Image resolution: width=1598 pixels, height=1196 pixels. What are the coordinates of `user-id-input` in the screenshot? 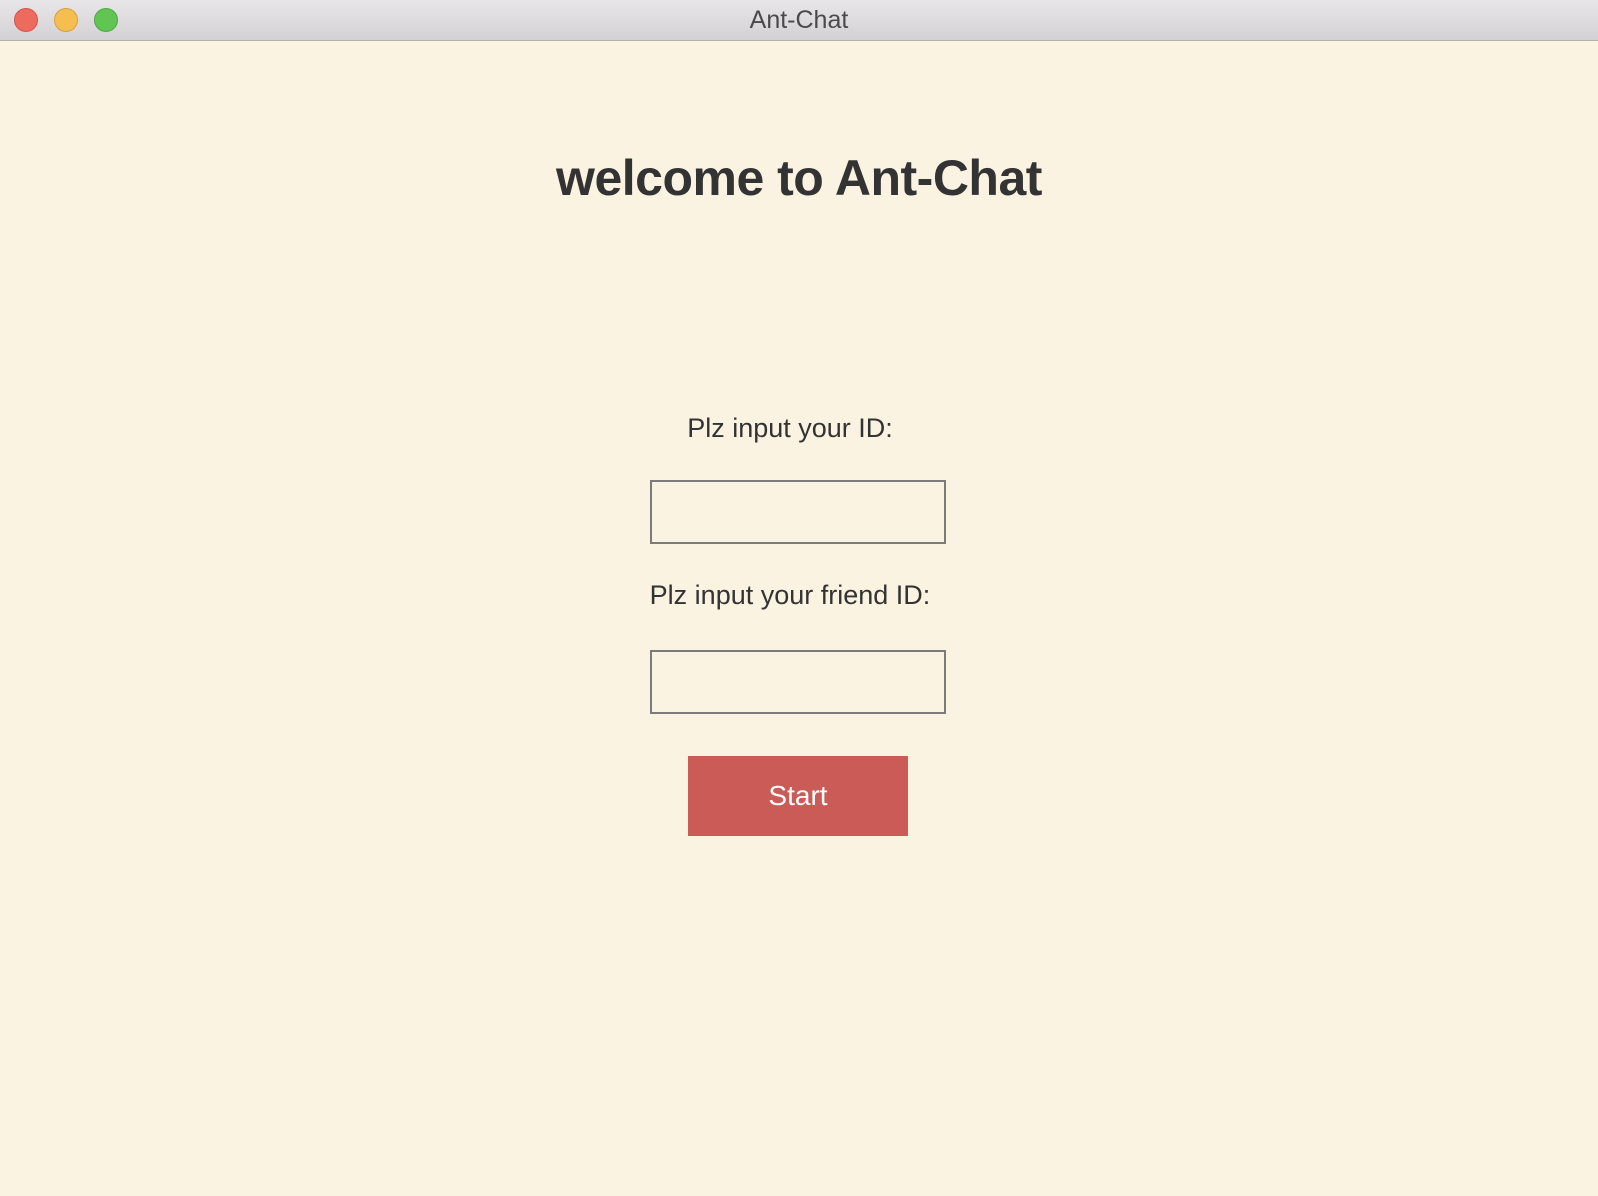 It's located at (798, 512).